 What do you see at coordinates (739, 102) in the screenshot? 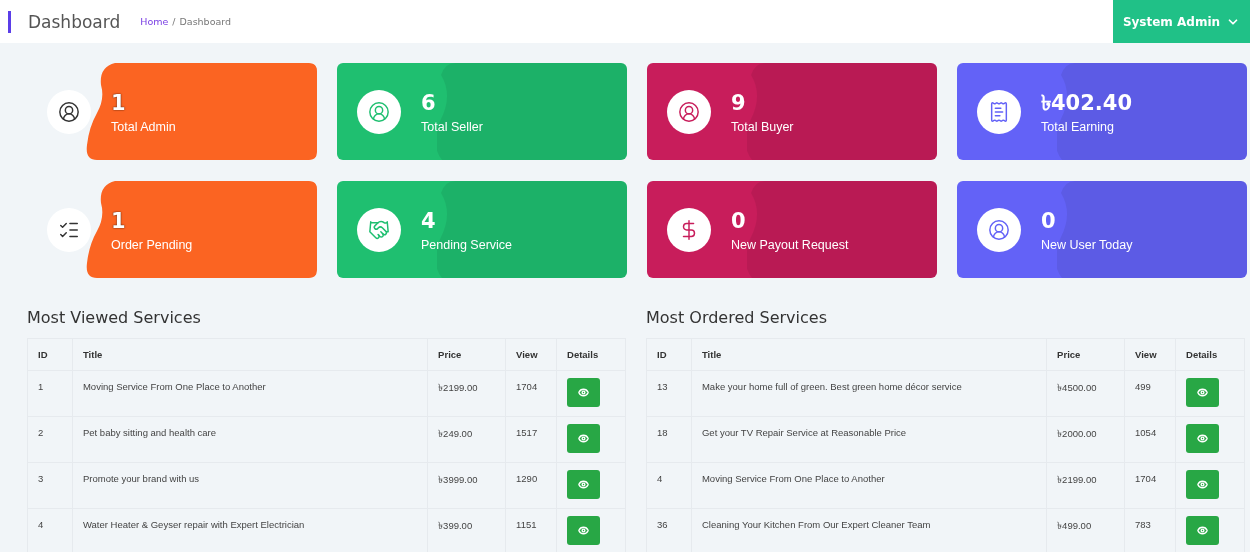
I see `stat-value: 9` at bounding box center [739, 102].